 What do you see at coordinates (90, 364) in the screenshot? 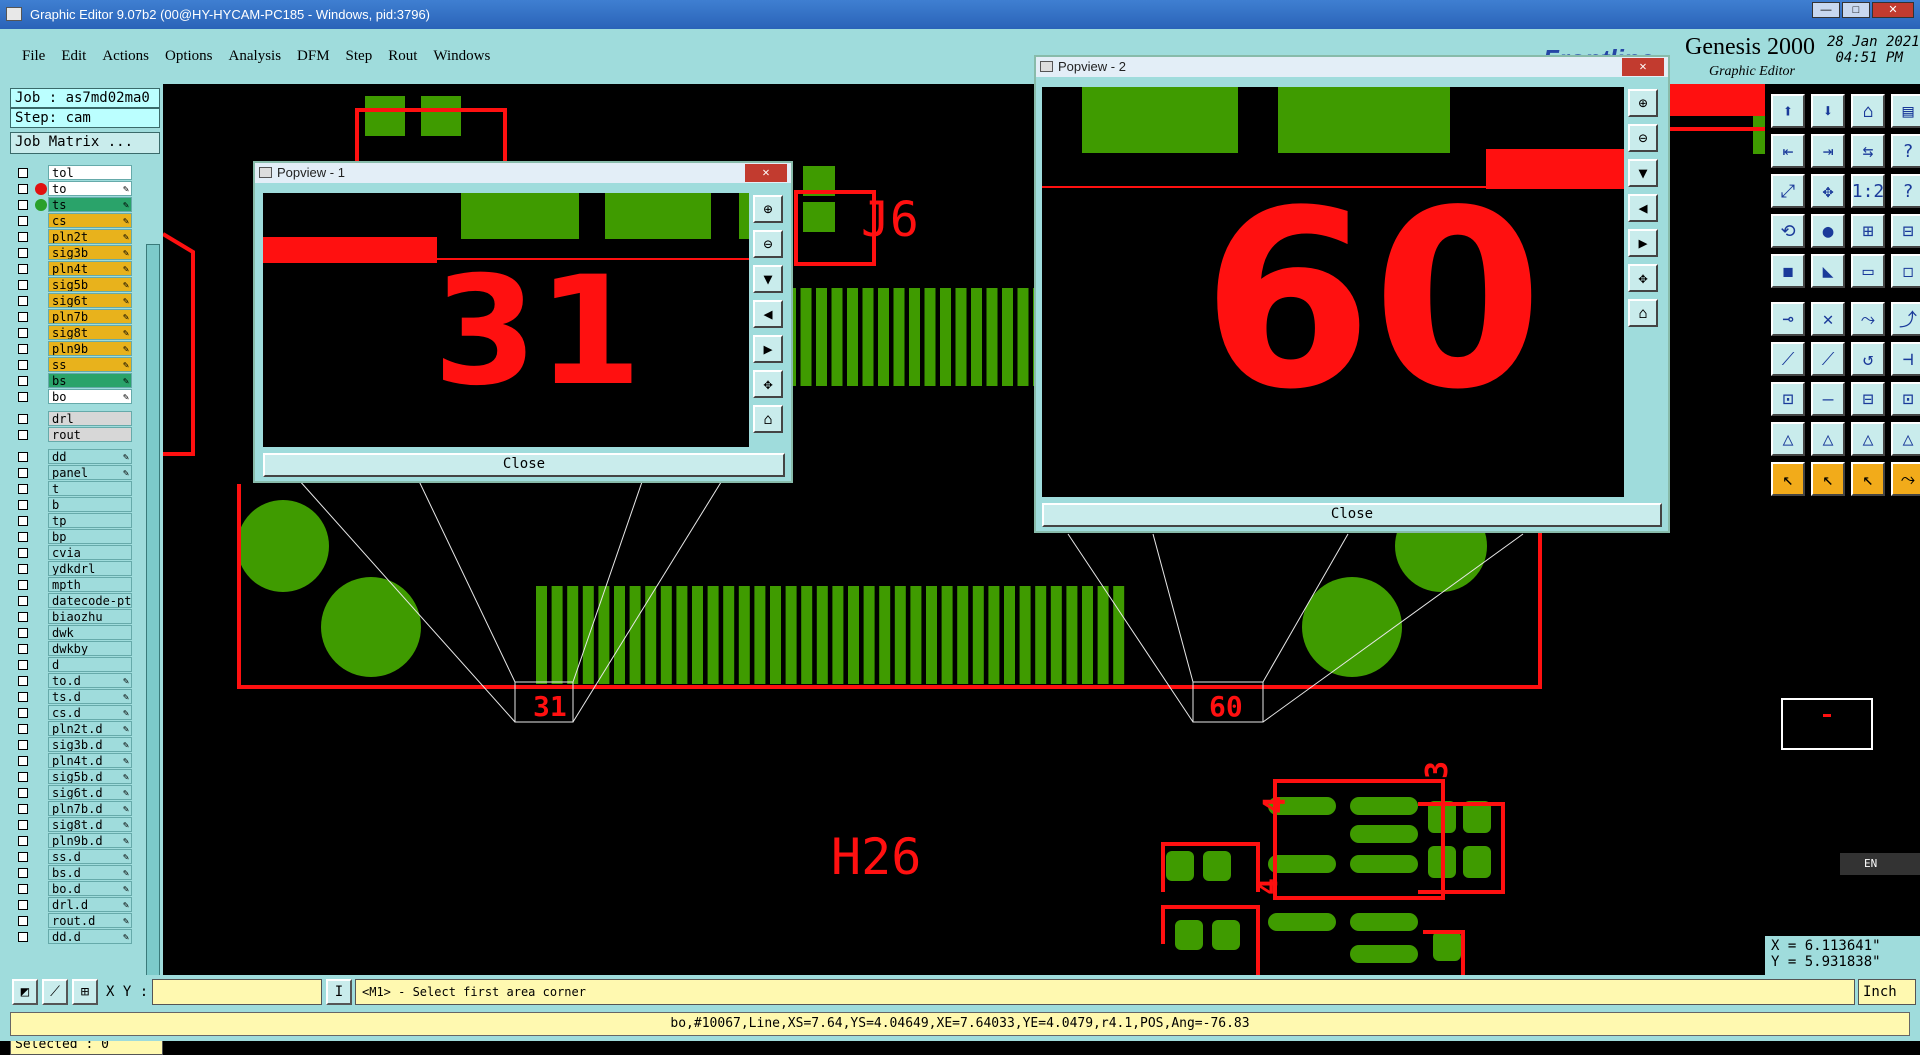
I see `layer-name: ss ✎` at bounding box center [90, 364].